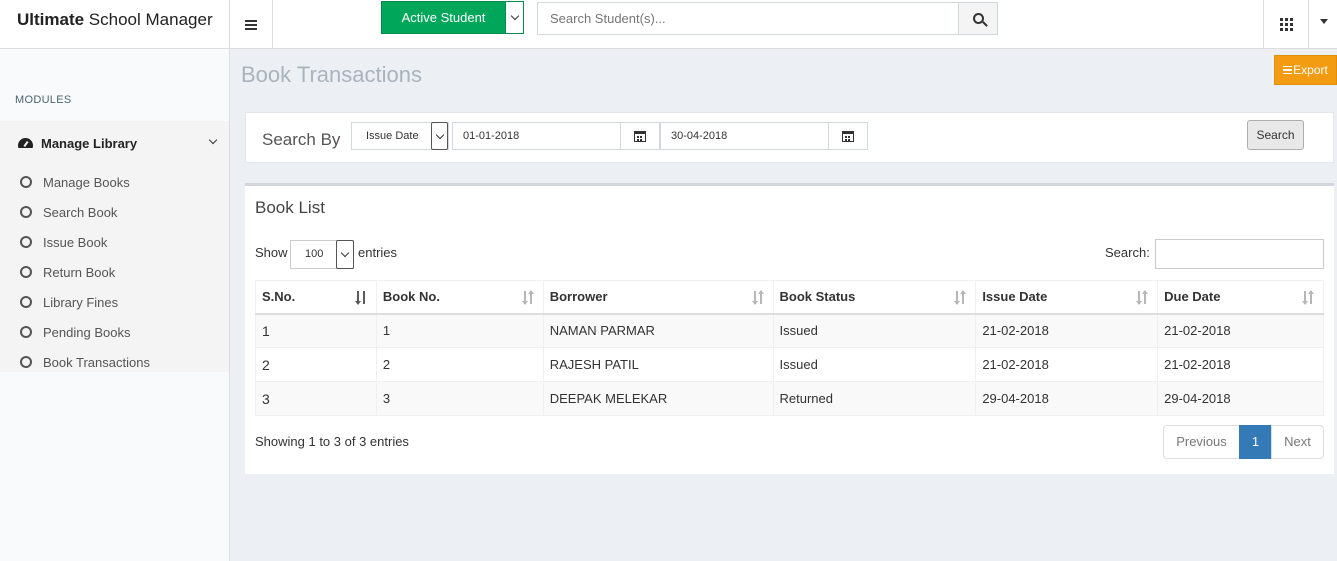 The height and width of the screenshot is (561, 1337). What do you see at coordinates (251, 24) in the screenshot?
I see `sidebar-toggle-button` at bounding box center [251, 24].